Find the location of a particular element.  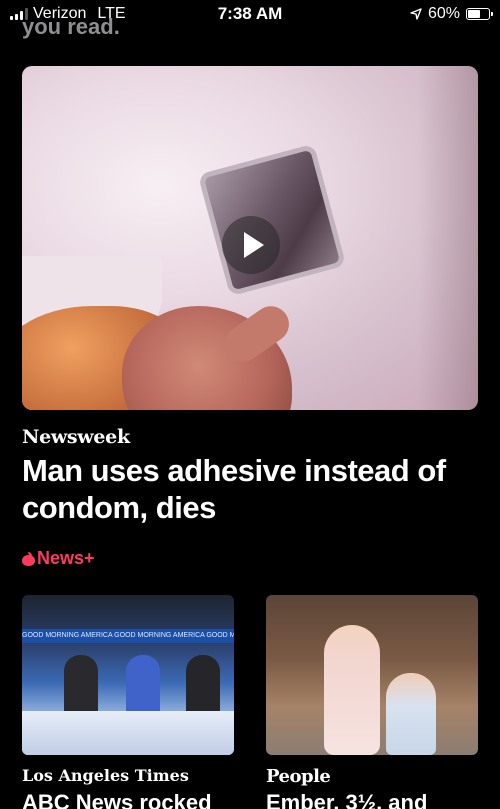

card-headline-latimes: ABC News rocked is located at coordinates (128, 799).